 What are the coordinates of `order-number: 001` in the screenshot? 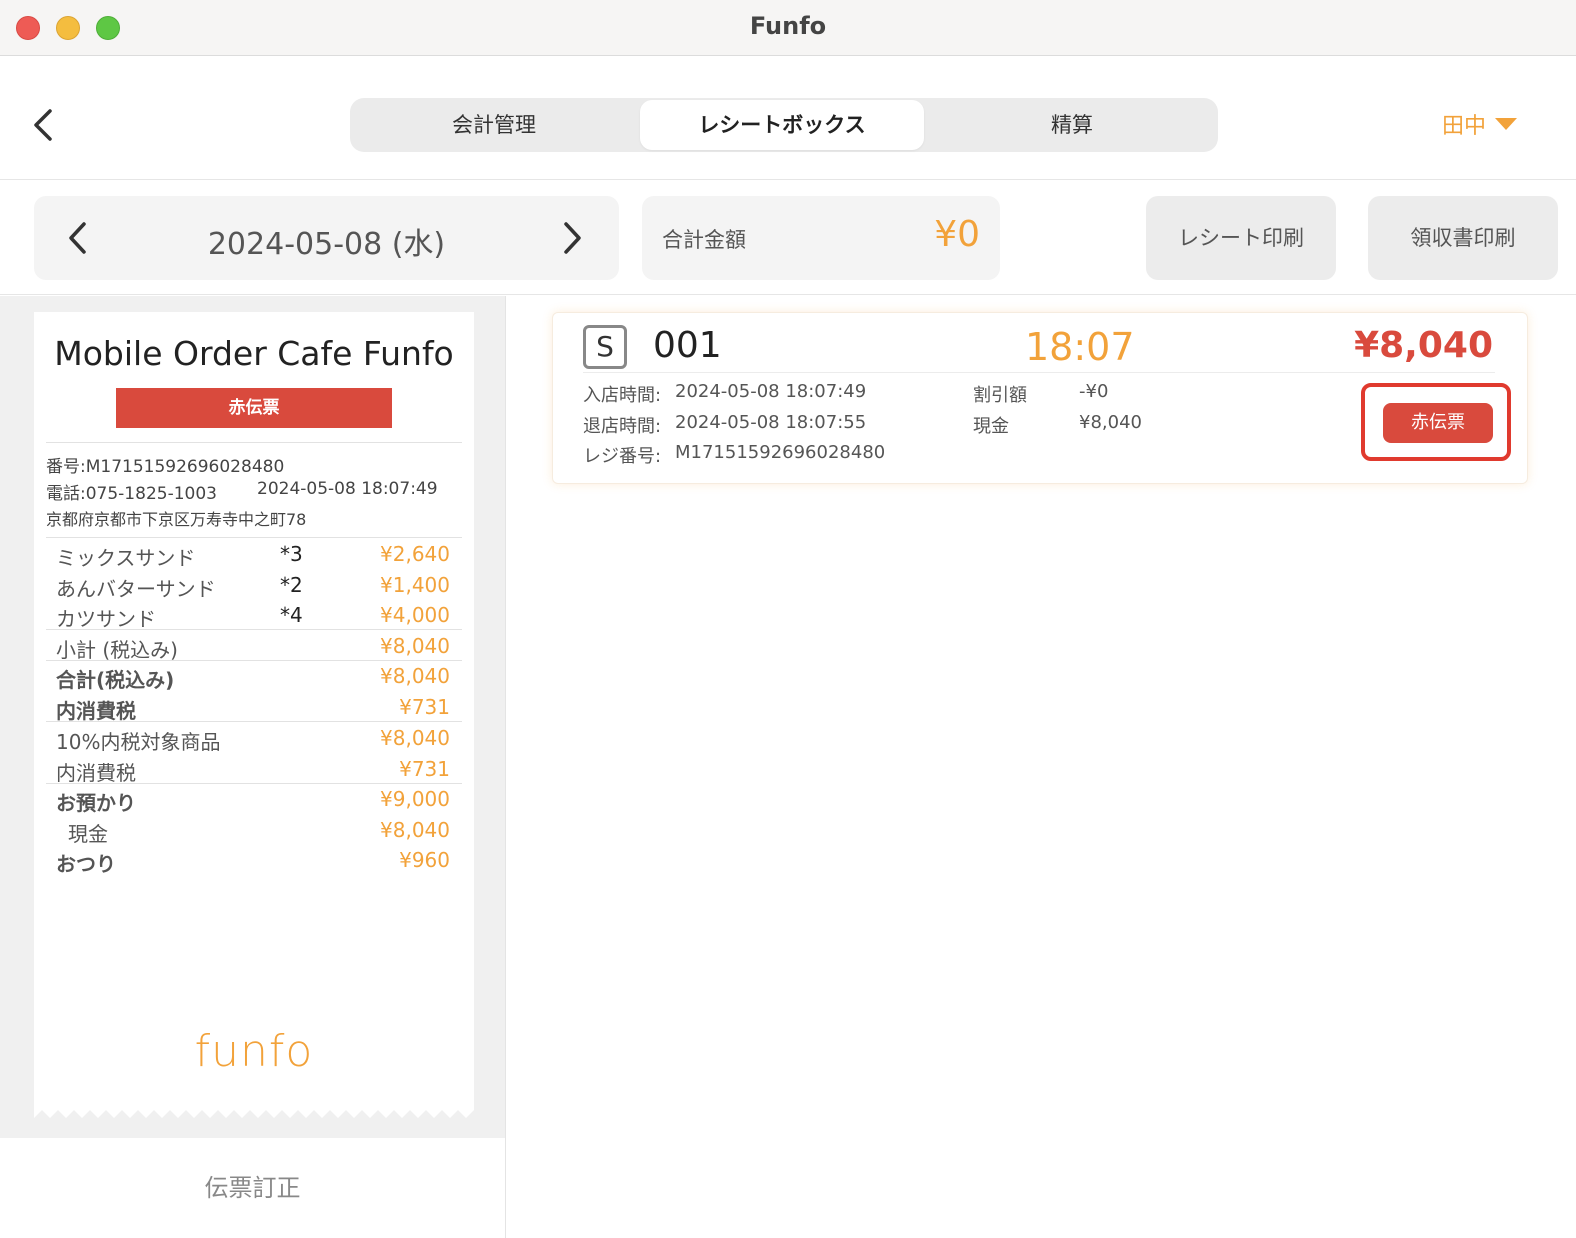 It's located at (687, 345).